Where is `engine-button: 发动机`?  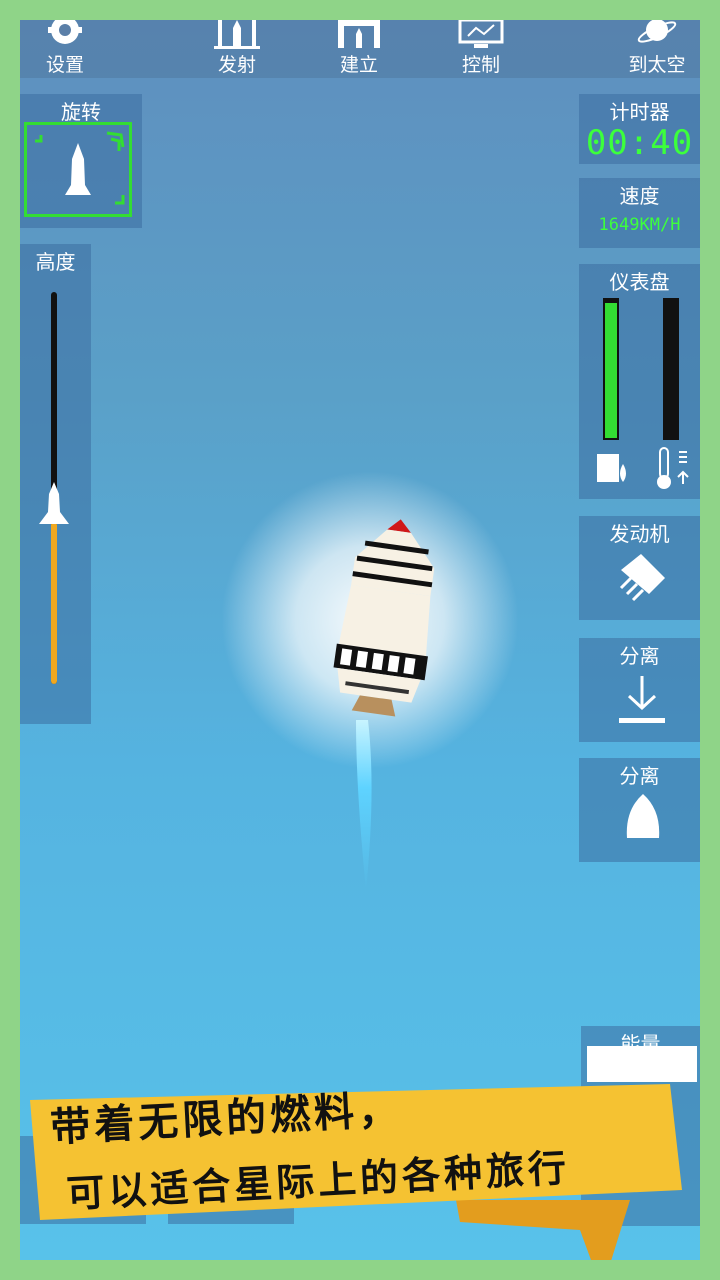
engine-button: 发动机 is located at coordinates (639, 568).